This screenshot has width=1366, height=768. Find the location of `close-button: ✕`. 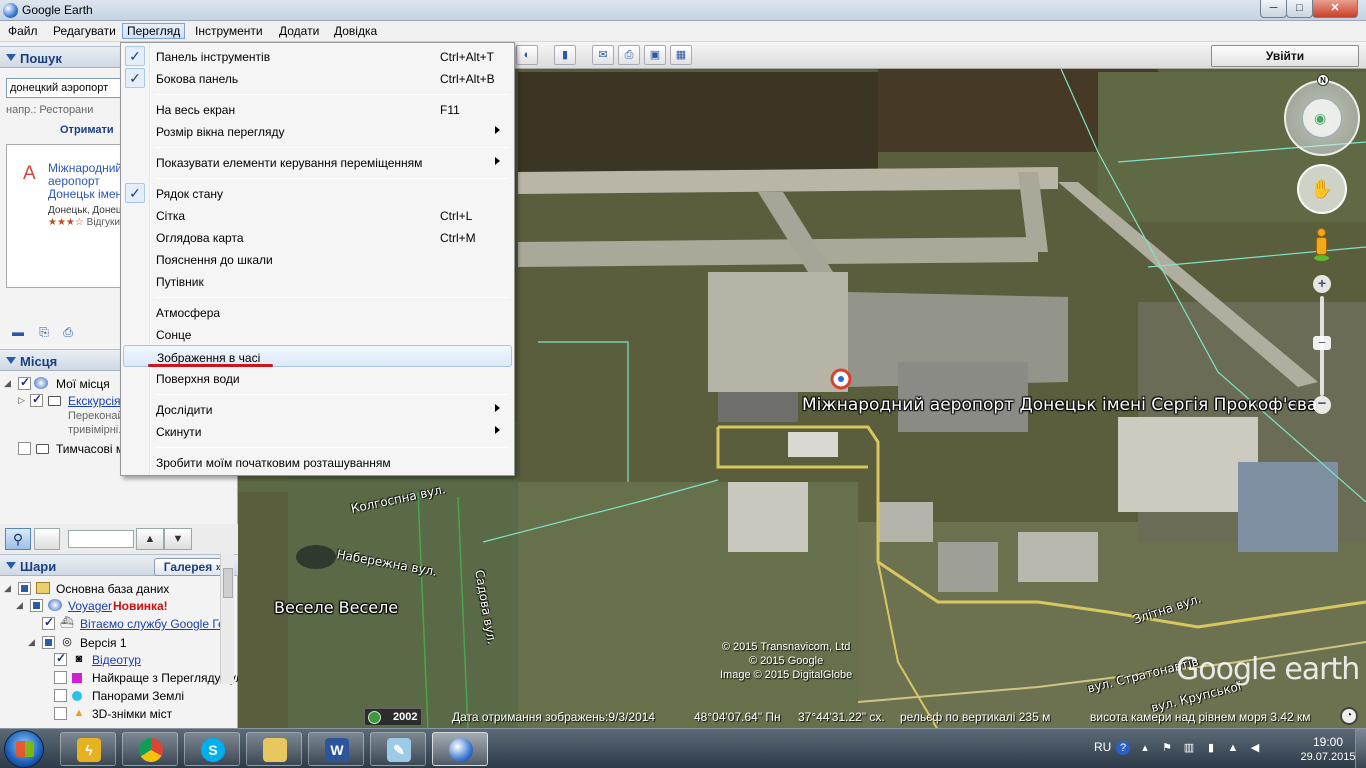

close-button: ✕ is located at coordinates (1335, 9).